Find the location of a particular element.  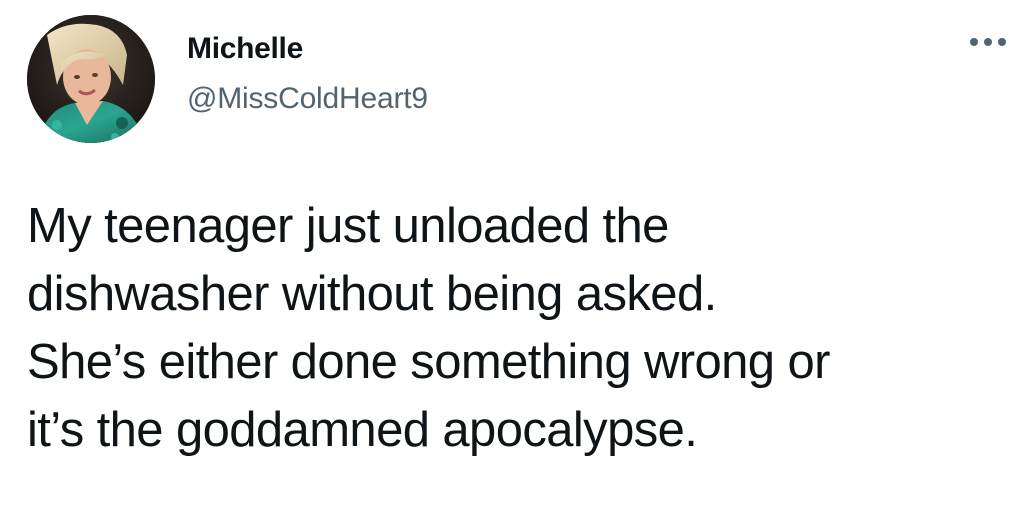

profile-photo-icon is located at coordinates (91, 79).